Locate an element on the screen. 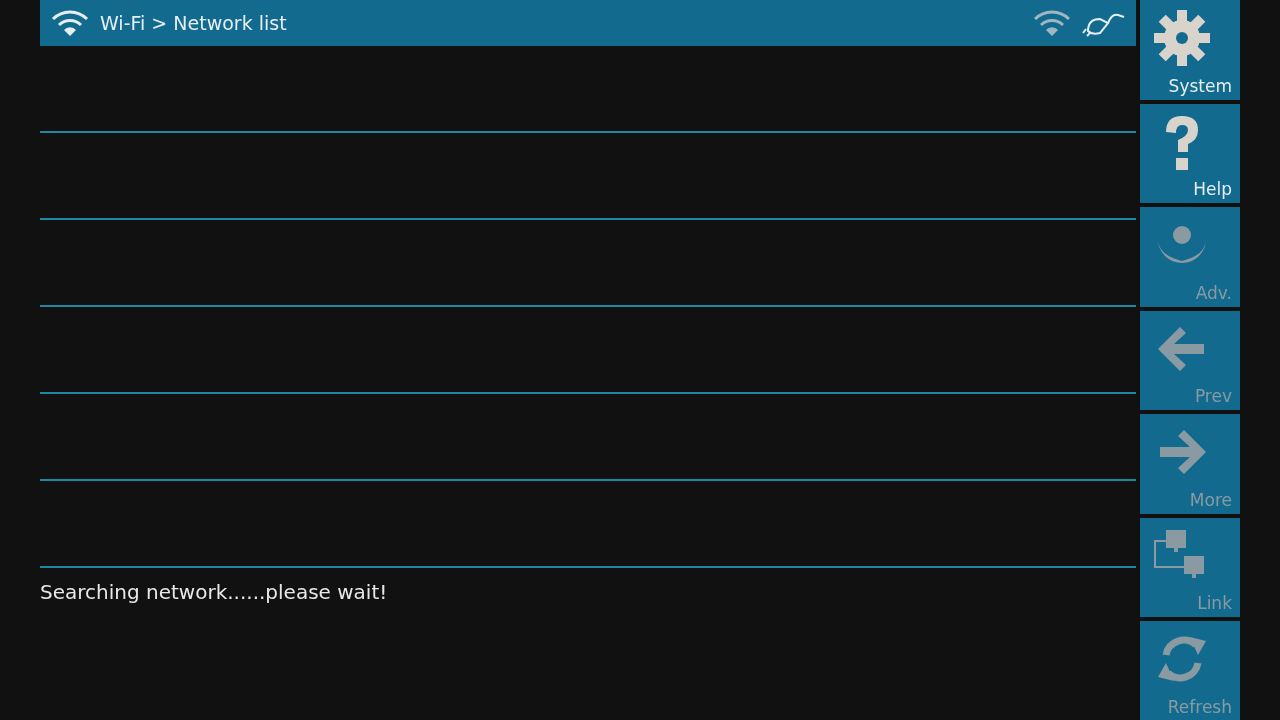 The image size is (1280, 720). wifi-icon is located at coordinates (70, 23).